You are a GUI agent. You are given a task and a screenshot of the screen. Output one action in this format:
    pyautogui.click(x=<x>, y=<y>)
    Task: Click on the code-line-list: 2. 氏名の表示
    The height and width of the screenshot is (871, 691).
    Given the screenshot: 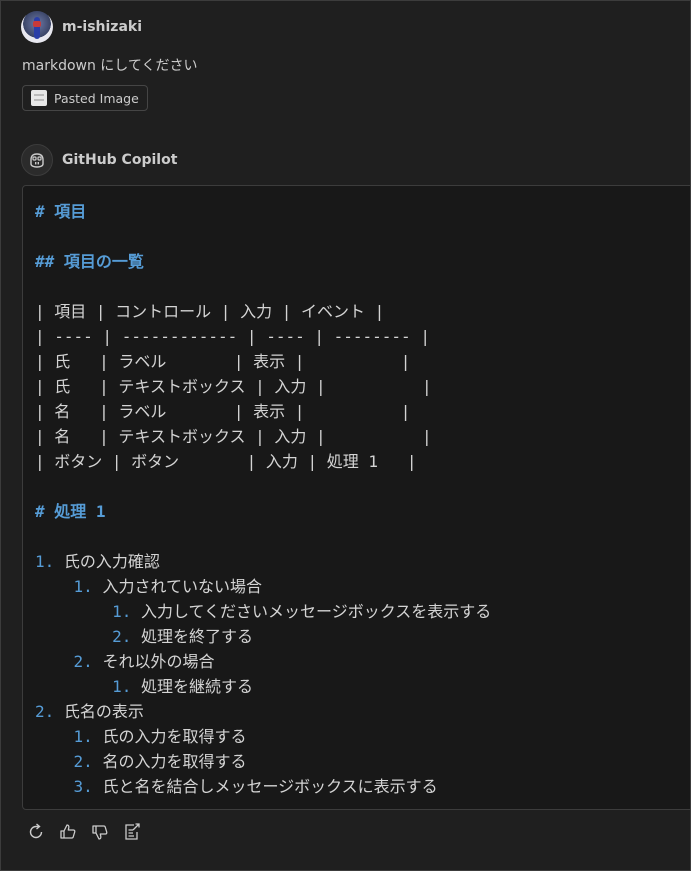 What is the action you would take?
    pyautogui.click(x=89, y=711)
    